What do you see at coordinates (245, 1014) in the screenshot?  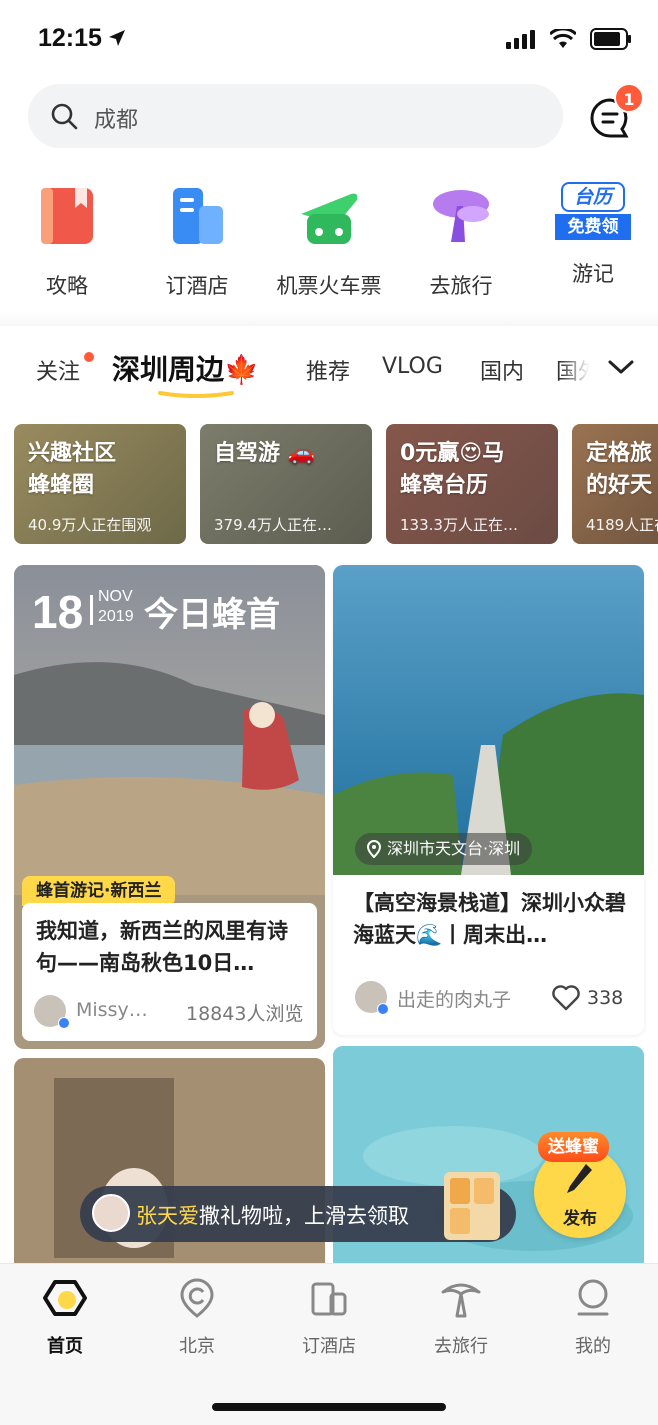 I see `view-count: 18843人浏览` at bounding box center [245, 1014].